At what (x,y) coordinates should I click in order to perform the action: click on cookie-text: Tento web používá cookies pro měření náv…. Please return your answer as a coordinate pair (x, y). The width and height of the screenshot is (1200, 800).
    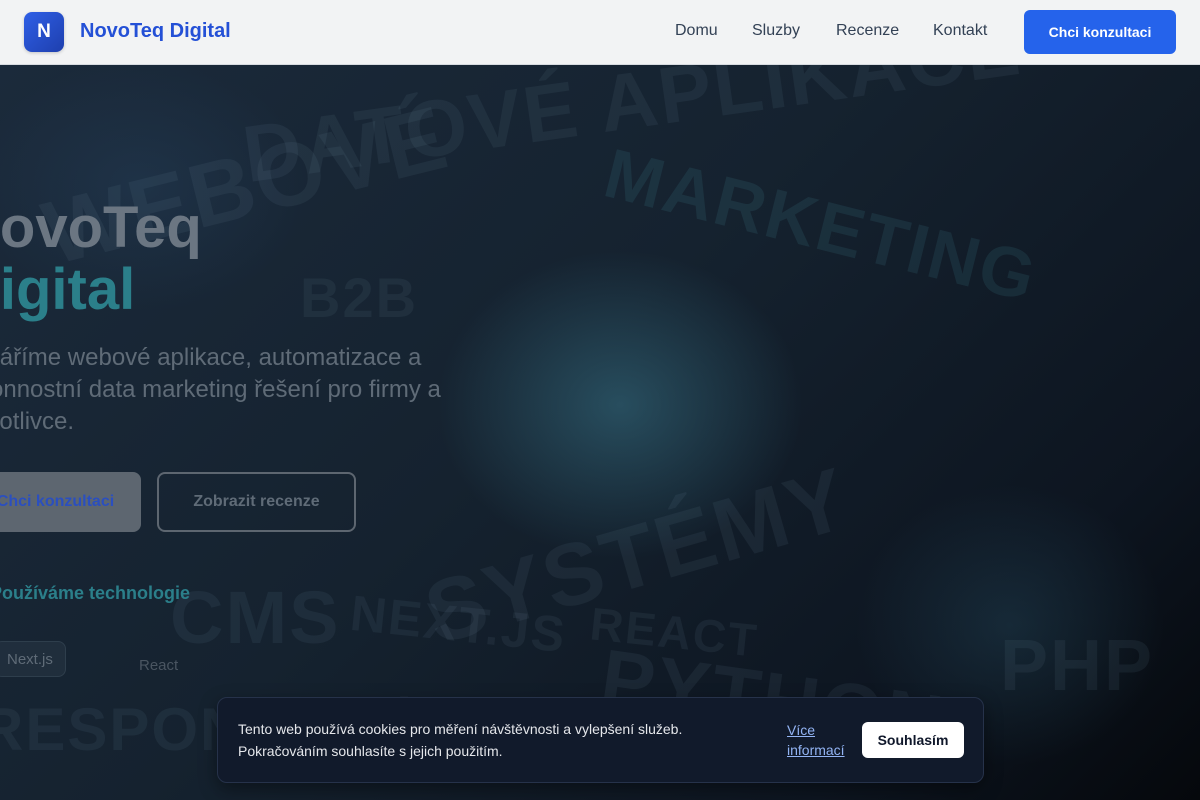
    Looking at the image, I should click on (460, 740).